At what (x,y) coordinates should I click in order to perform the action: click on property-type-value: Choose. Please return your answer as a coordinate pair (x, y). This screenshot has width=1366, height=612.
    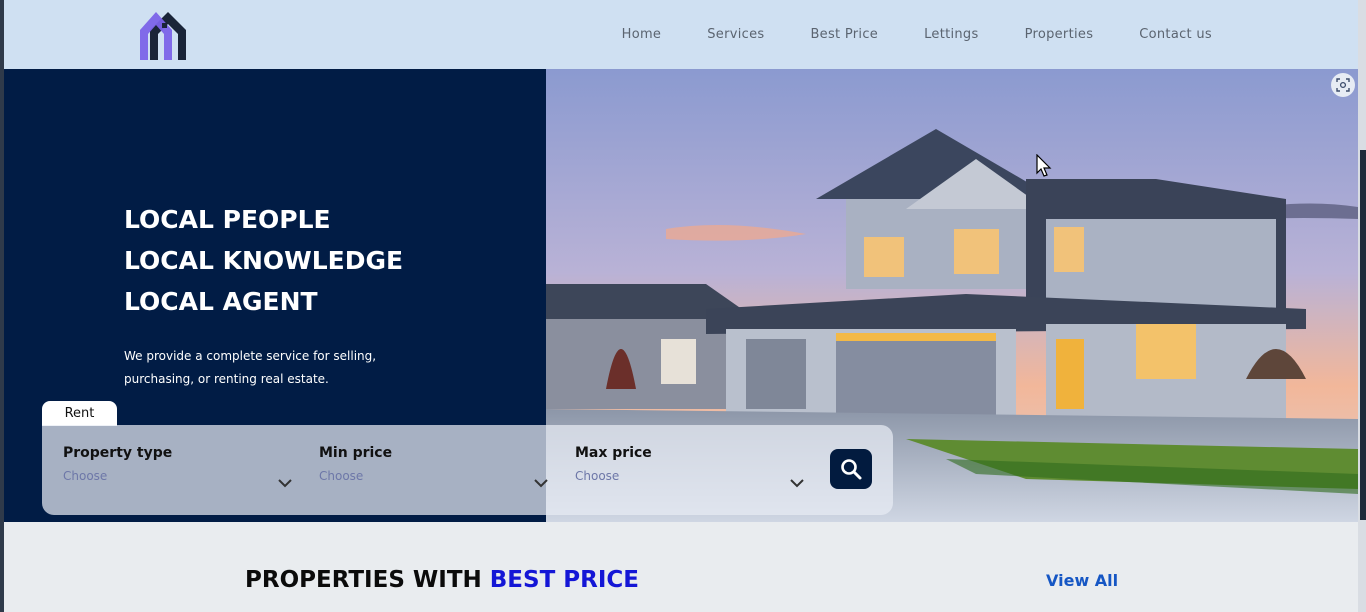
    Looking at the image, I should click on (178, 476).